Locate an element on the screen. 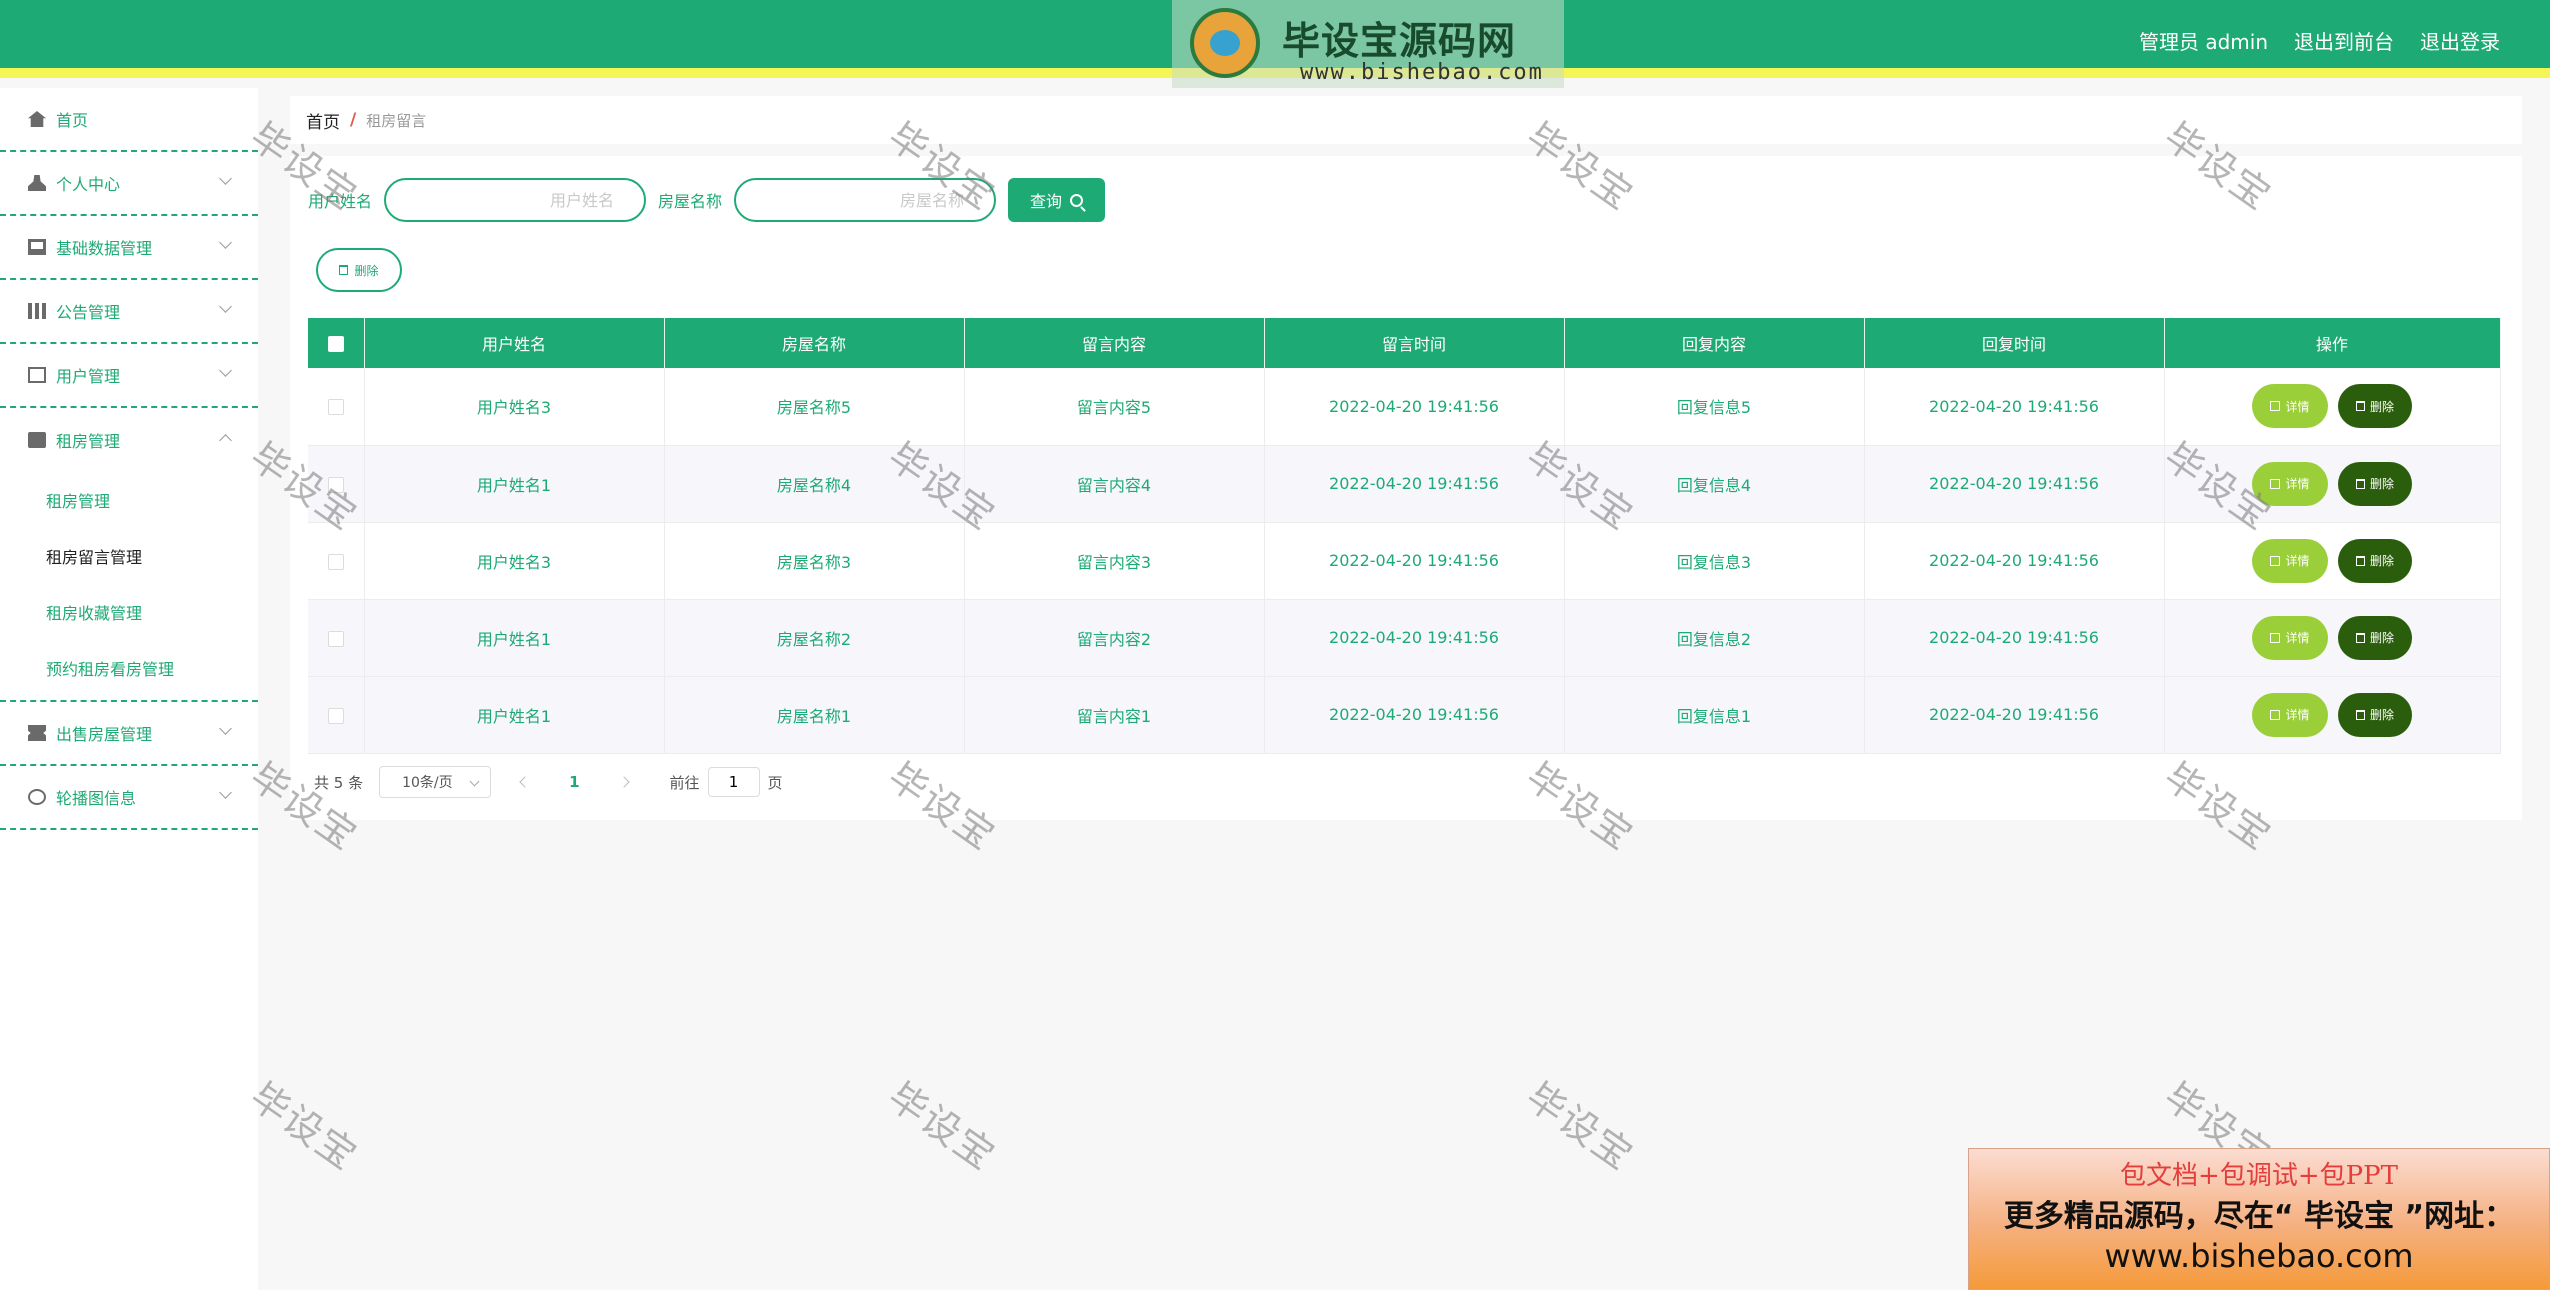 This screenshot has width=2550, height=1290. batch-delete-button: 删除 is located at coordinates (359, 270).